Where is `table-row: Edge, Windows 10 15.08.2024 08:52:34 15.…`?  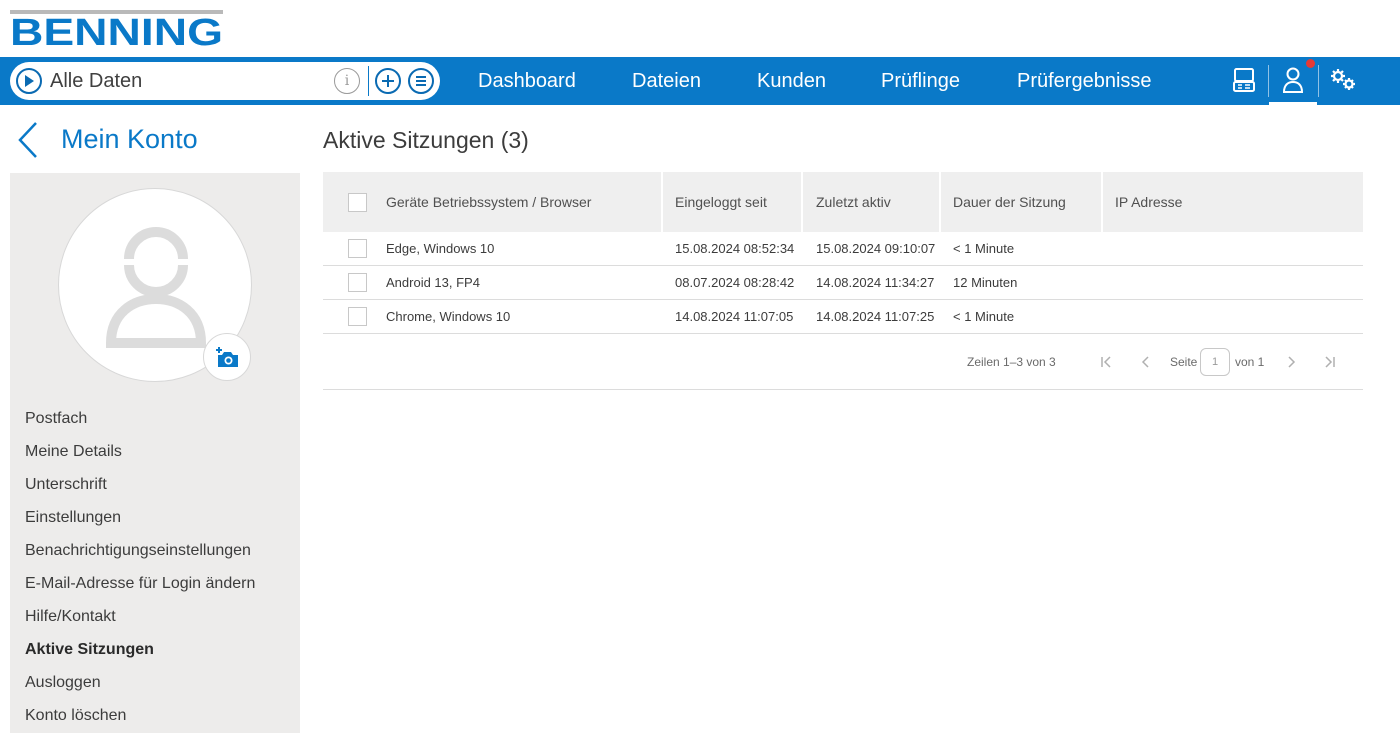 table-row: Edge, Windows 10 15.08.2024 08:52:34 15.… is located at coordinates (843, 249).